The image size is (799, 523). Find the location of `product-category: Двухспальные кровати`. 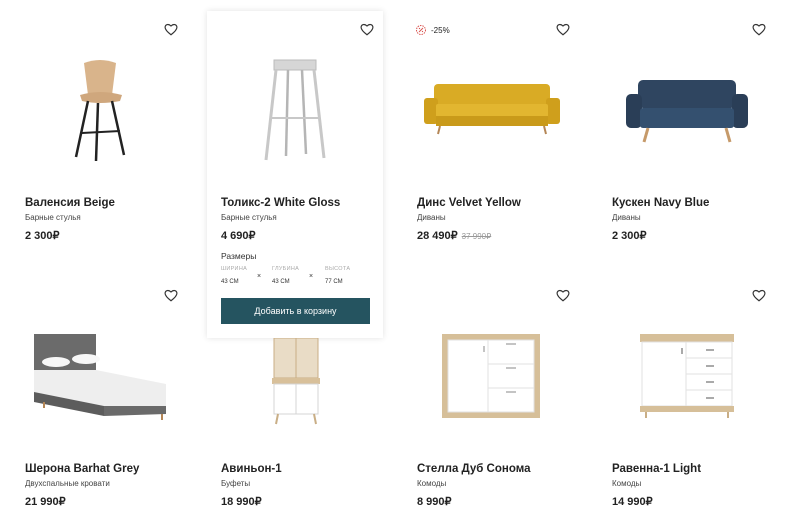

product-category: Двухспальные кровати is located at coordinates (67, 483).